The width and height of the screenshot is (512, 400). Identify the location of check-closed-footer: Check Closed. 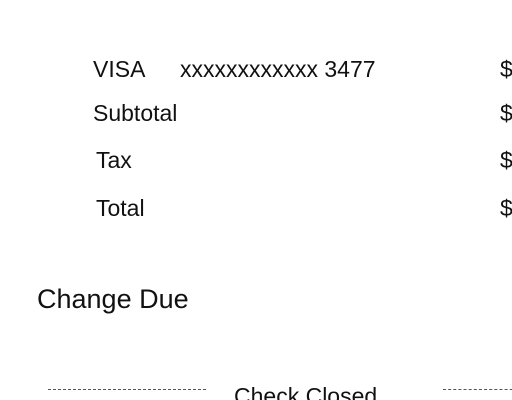
(256, 390).